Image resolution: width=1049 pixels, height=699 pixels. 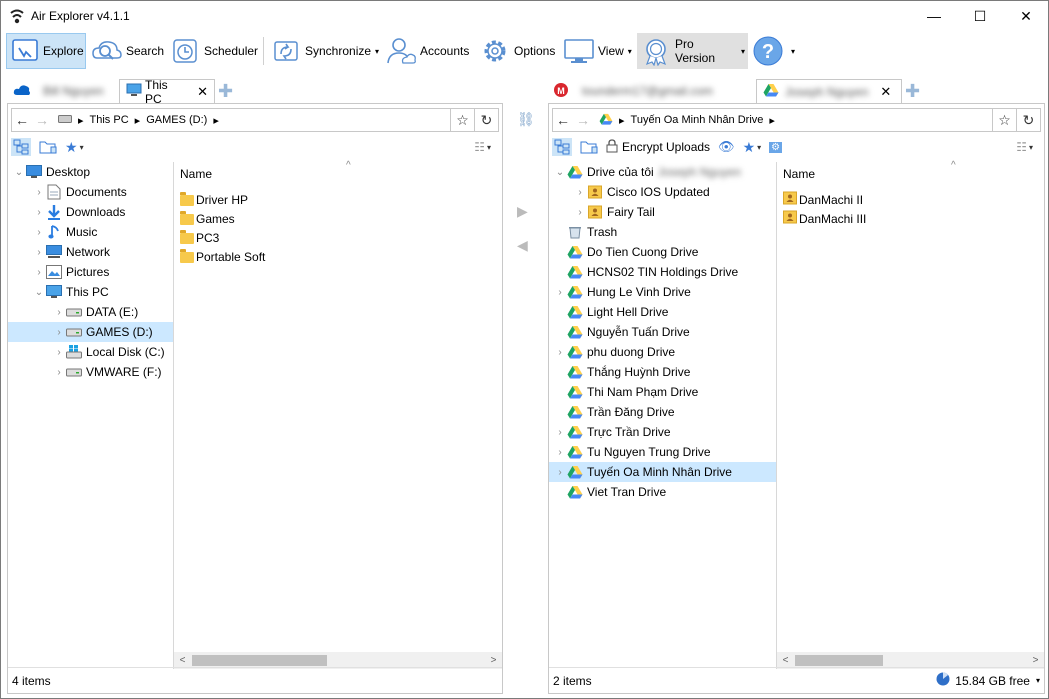 I want to click on scheduler-button: Scheduler, so click(x=213, y=51).